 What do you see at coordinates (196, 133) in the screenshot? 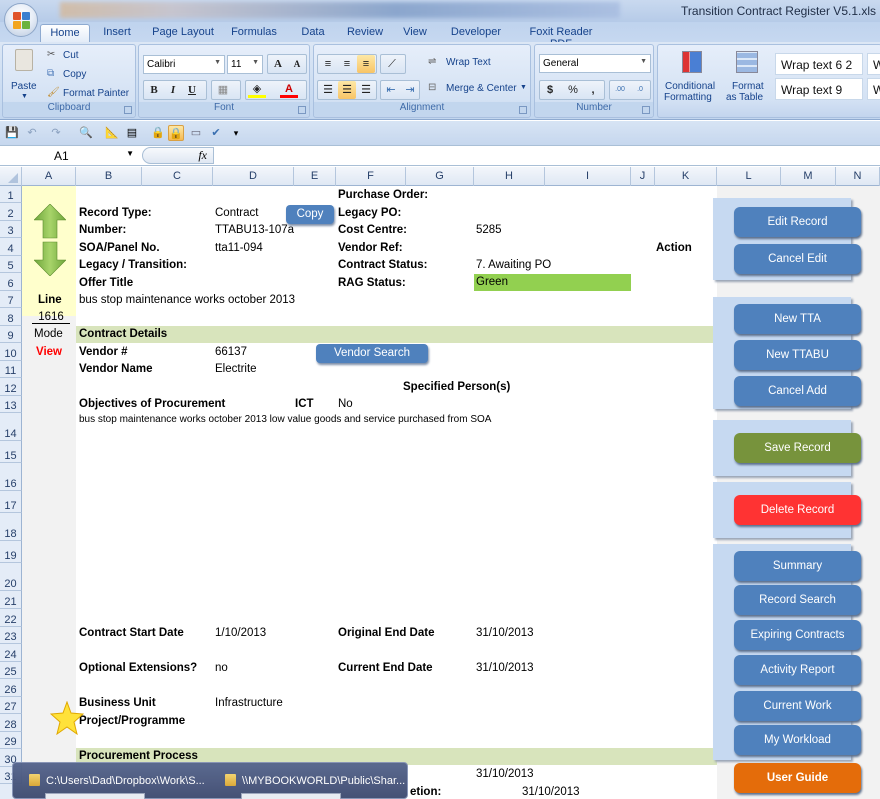
I see `comment-icon: ▭` at bounding box center [196, 133].